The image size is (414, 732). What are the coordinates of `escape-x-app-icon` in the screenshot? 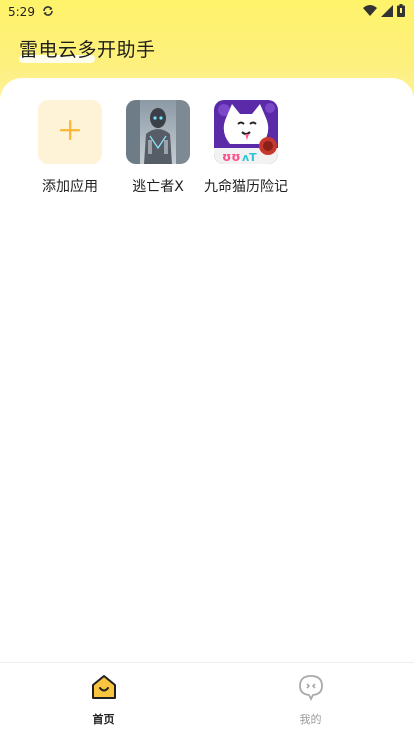 It's located at (158, 132).